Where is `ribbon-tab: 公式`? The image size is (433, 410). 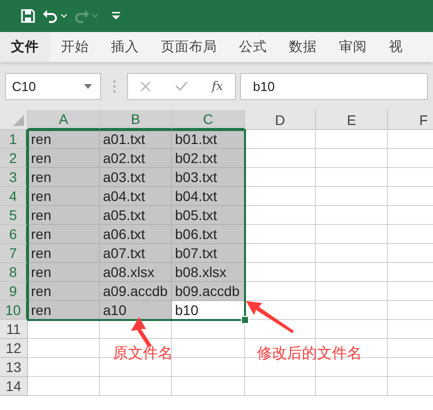 ribbon-tab: 公式 is located at coordinates (253, 47).